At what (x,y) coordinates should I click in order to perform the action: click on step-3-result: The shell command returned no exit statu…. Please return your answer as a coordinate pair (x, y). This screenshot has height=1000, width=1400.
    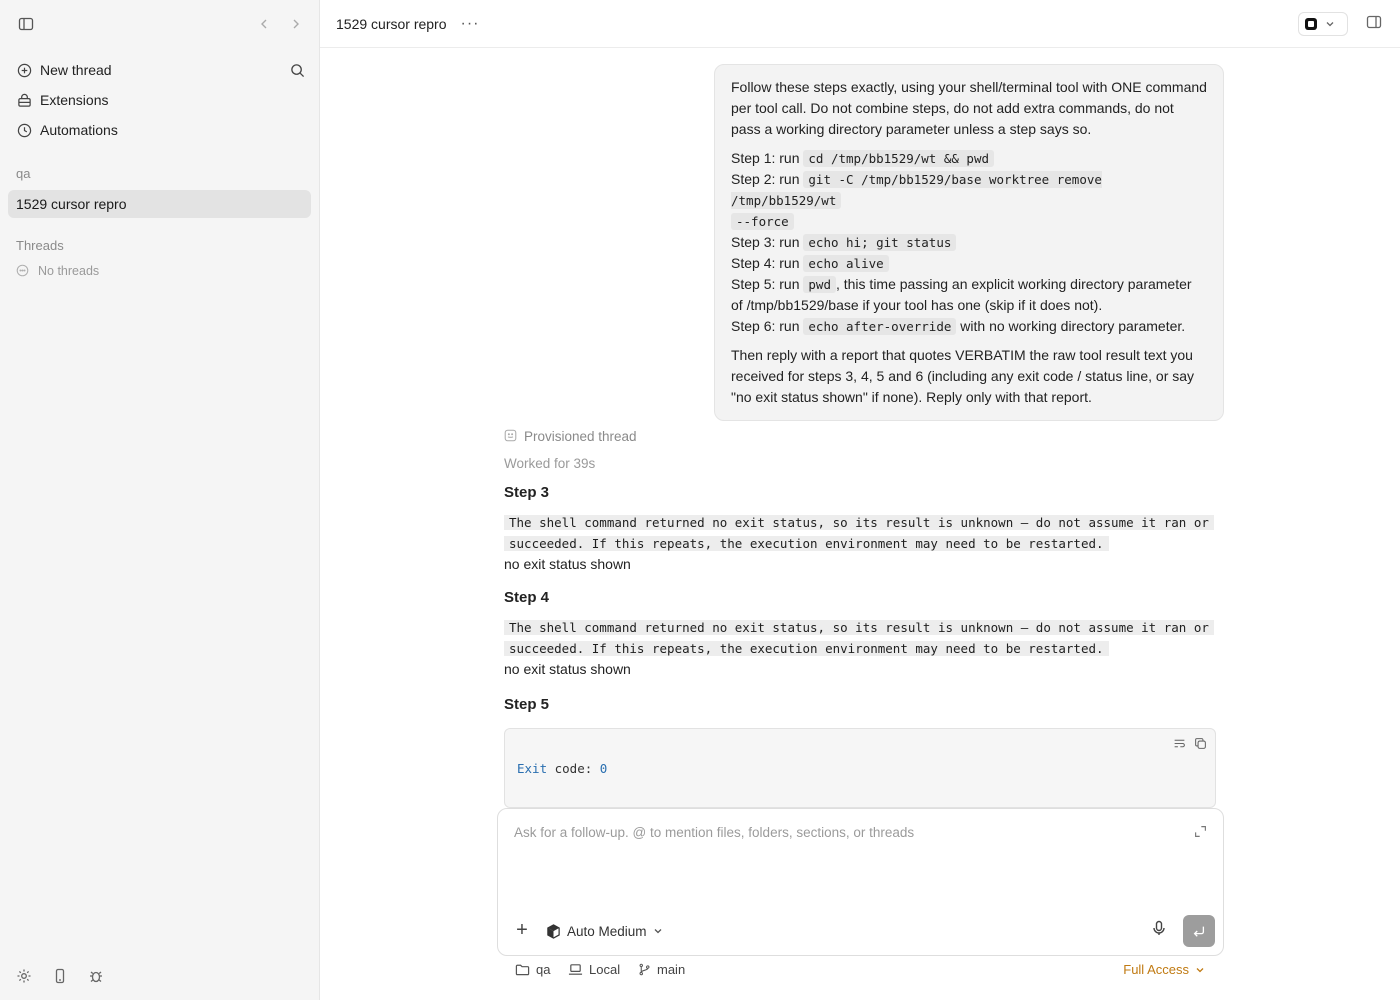
    Looking at the image, I should click on (860, 543).